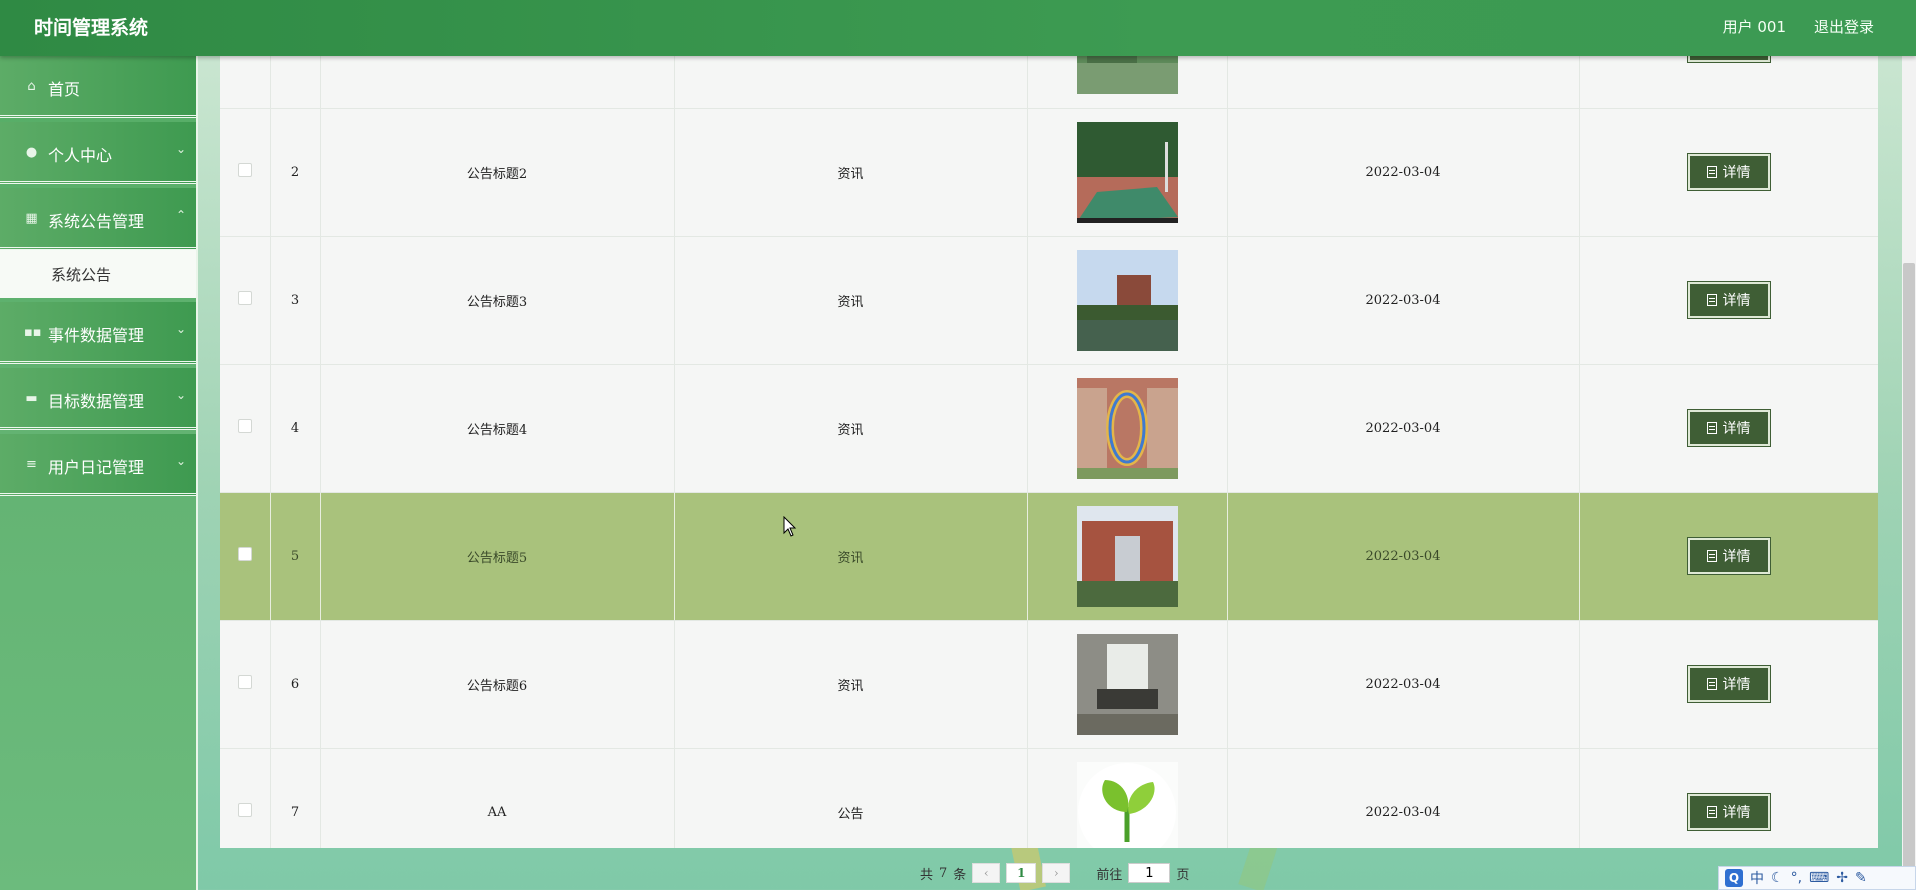 The width and height of the screenshot is (1916, 890). What do you see at coordinates (1754, 27) in the screenshot?
I see `user-label: 用户 001` at bounding box center [1754, 27].